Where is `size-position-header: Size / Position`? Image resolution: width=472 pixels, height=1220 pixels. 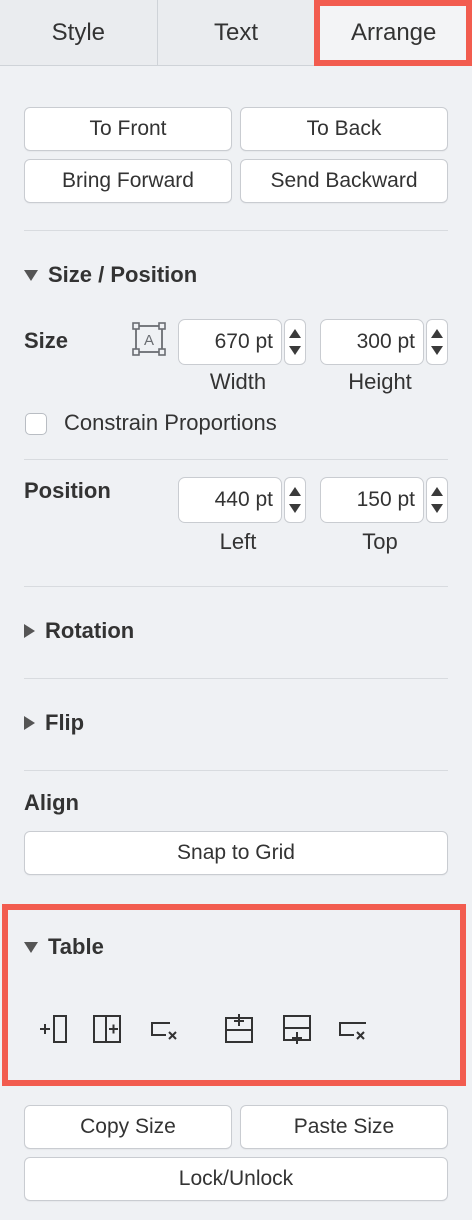
size-position-header: Size / Position is located at coordinates (110, 275).